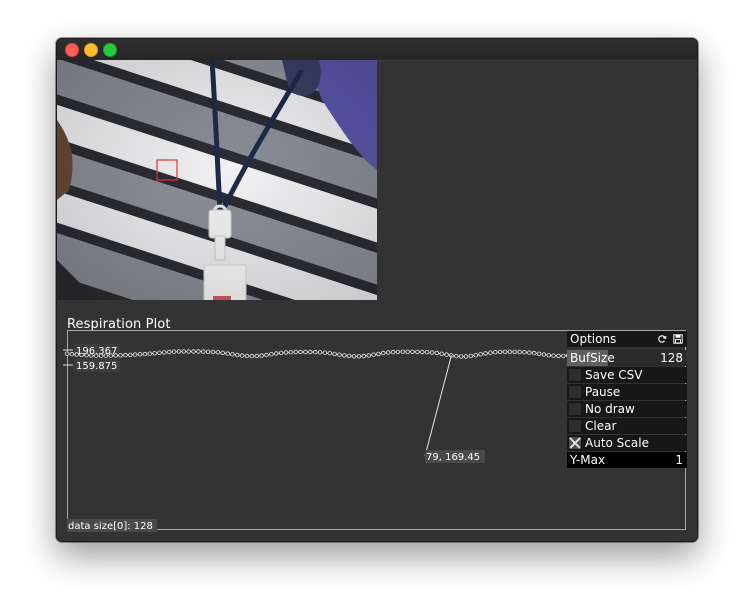 The height and width of the screenshot is (614, 752). What do you see at coordinates (610, 409) in the screenshot?
I see `no-draw-label: No draw` at bounding box center [610, 409].